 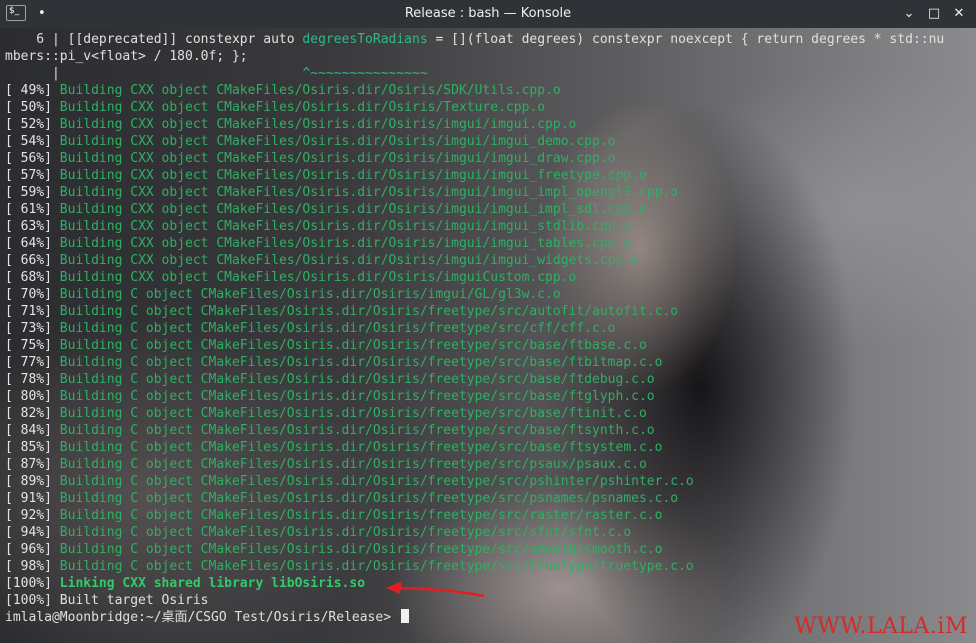 I want to click on arrow-head, so click(x=394, y=587).